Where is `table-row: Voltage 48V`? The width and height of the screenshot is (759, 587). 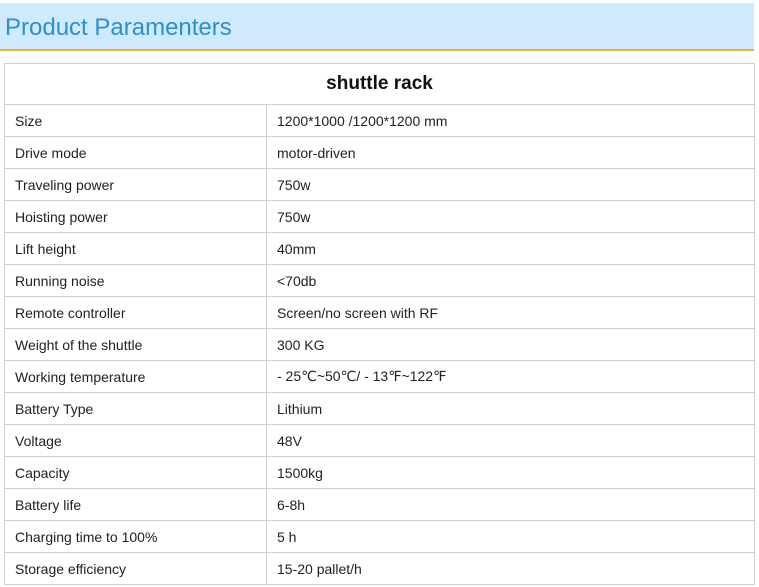 table-row: Voltage 48V is located at coordinates (379, 440).